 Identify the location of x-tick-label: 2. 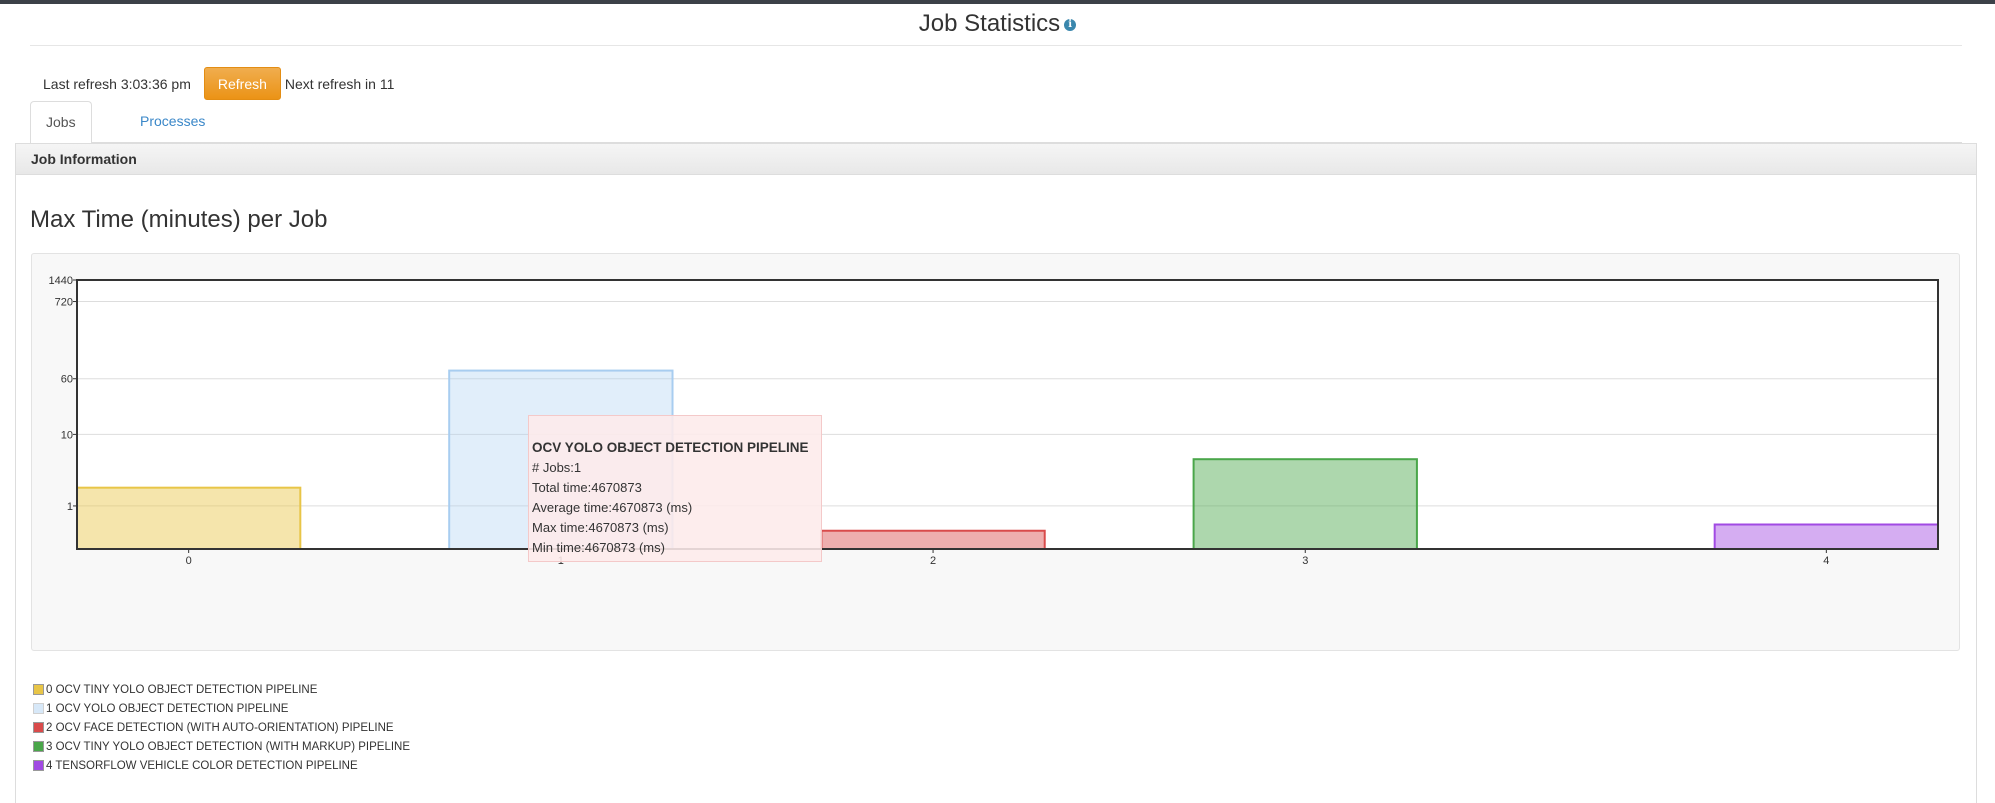
(933, 561).